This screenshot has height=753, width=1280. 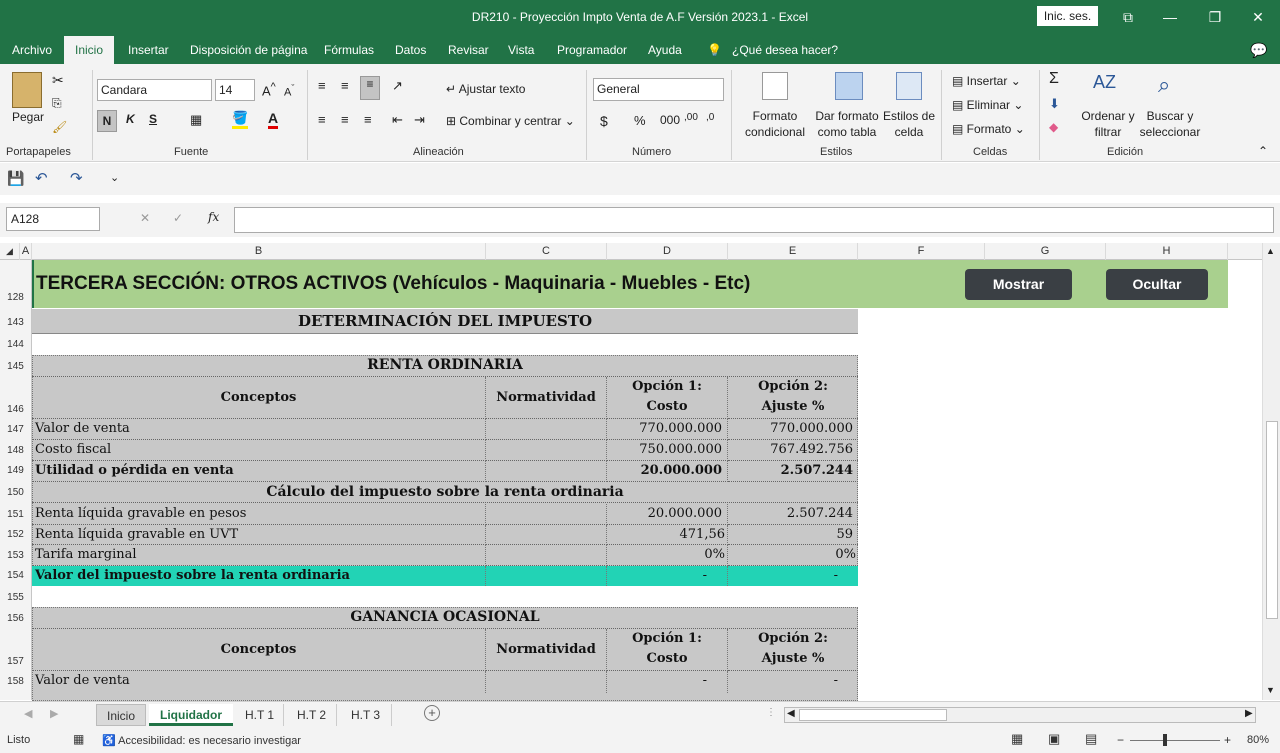 What do you see at coordinates (665, 50) in the screenshot?
I see `tab-ayuda: Ayuda` at bounding box center [665, 50].